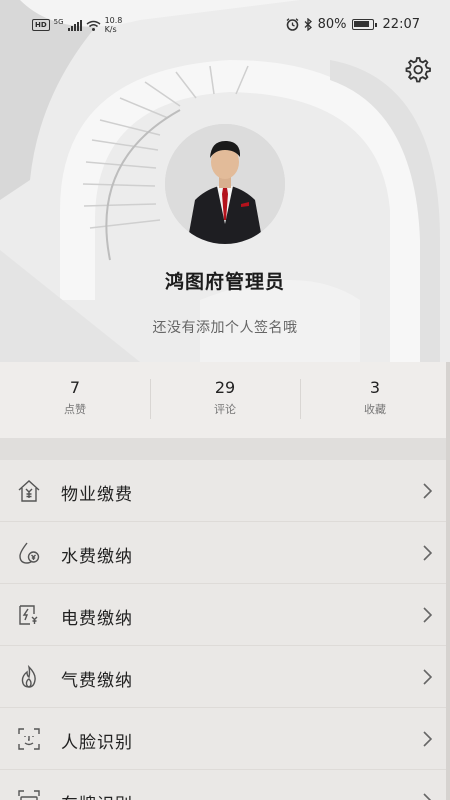  What do you see at coordinates (375, 409) in the screenshot?
I see `stat-favorites-label: 收藏` at bounding box center [375, 409].